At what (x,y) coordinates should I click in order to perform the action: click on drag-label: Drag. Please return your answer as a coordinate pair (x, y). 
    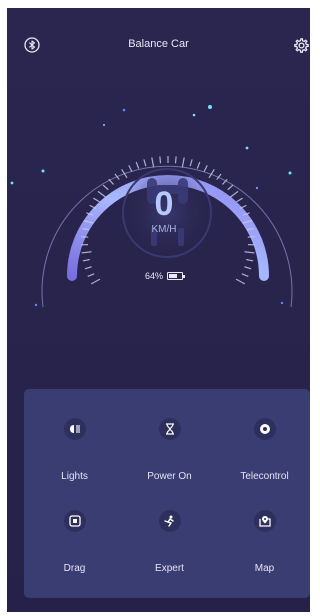
    Looking at the image, I should click on (74, 568).